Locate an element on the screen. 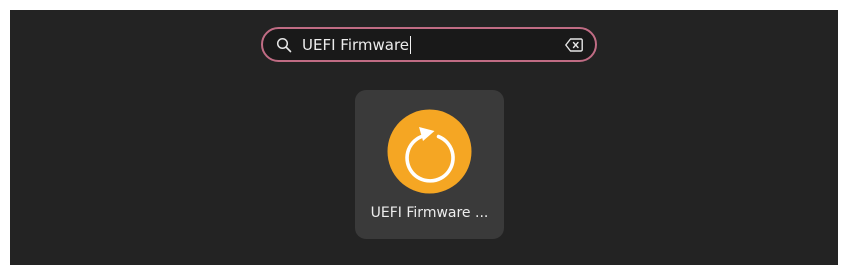  search-icon is located at coordinates (284, 45).